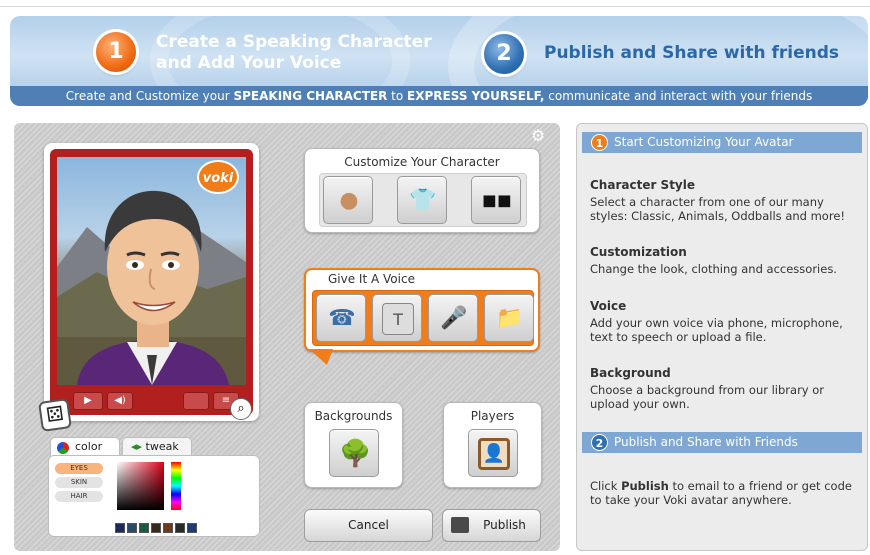 The height and width of the screenshot is (555, 870). I want to click on accessories-button: ◼◼, so click(496, 200).